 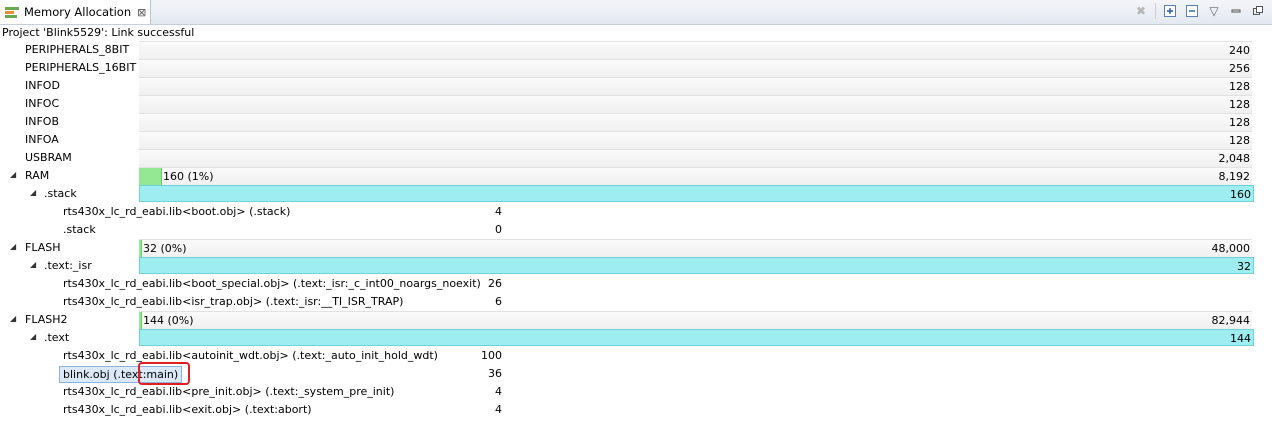 I want to click on memory-name: INFOA, so click(x=42, y=139).